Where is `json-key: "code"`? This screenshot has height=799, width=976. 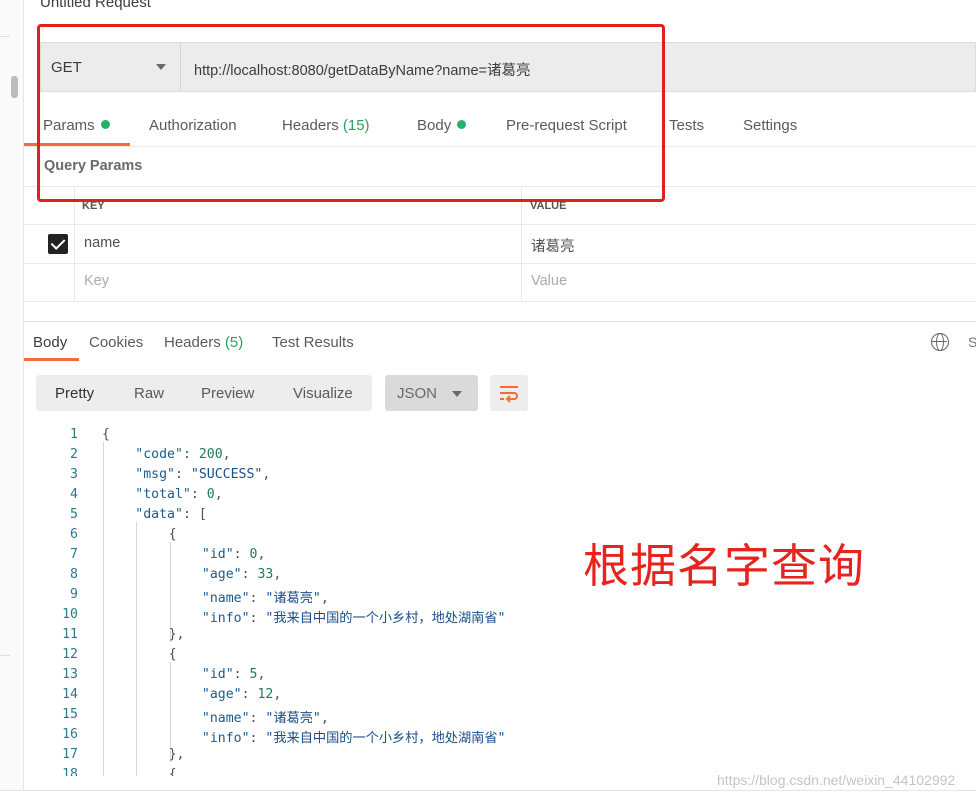
json-key: "code" is located at coordinates (159, 454).